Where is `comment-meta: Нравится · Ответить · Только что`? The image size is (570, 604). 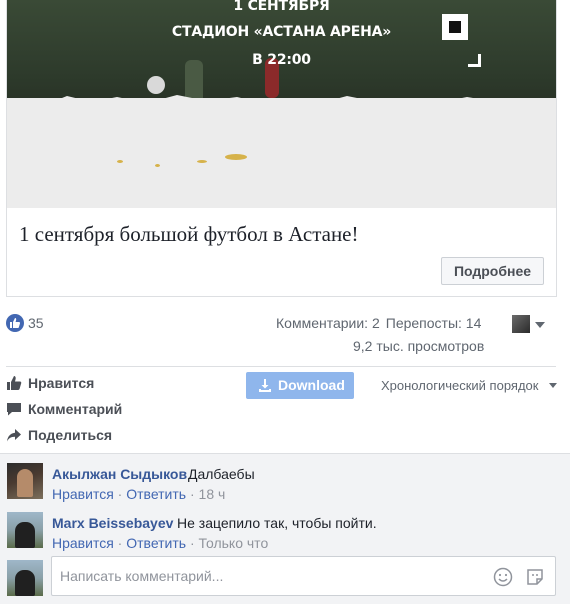 comment-meta: Нравится · Ответить · Только что is located at coordinates (160, 543).